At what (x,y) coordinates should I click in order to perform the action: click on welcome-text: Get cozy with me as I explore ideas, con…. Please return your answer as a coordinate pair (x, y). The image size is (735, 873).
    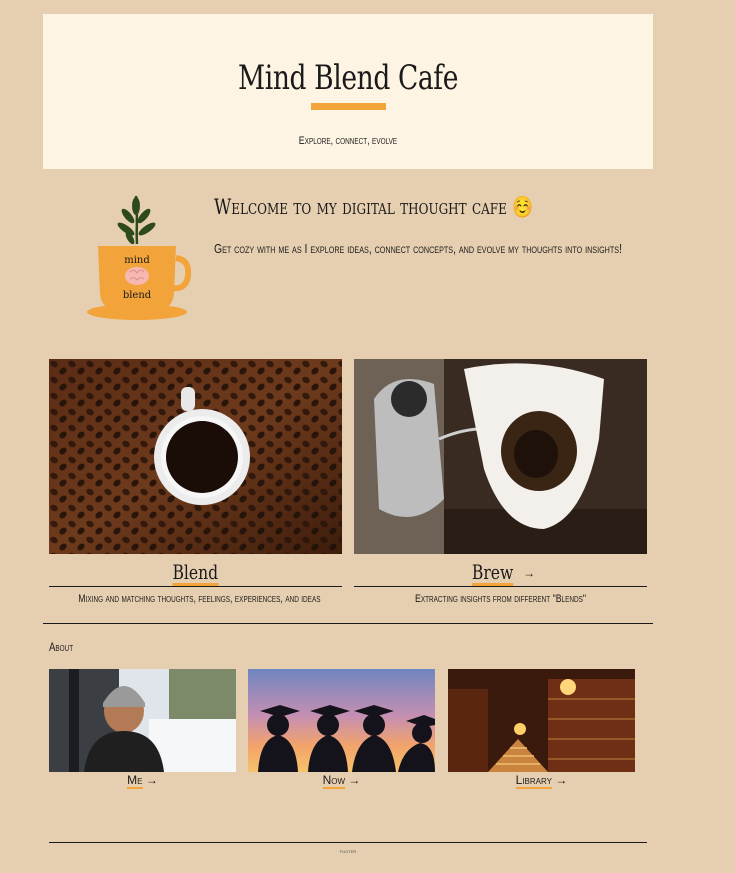
    Looking at the image, I should click on (418, 248).